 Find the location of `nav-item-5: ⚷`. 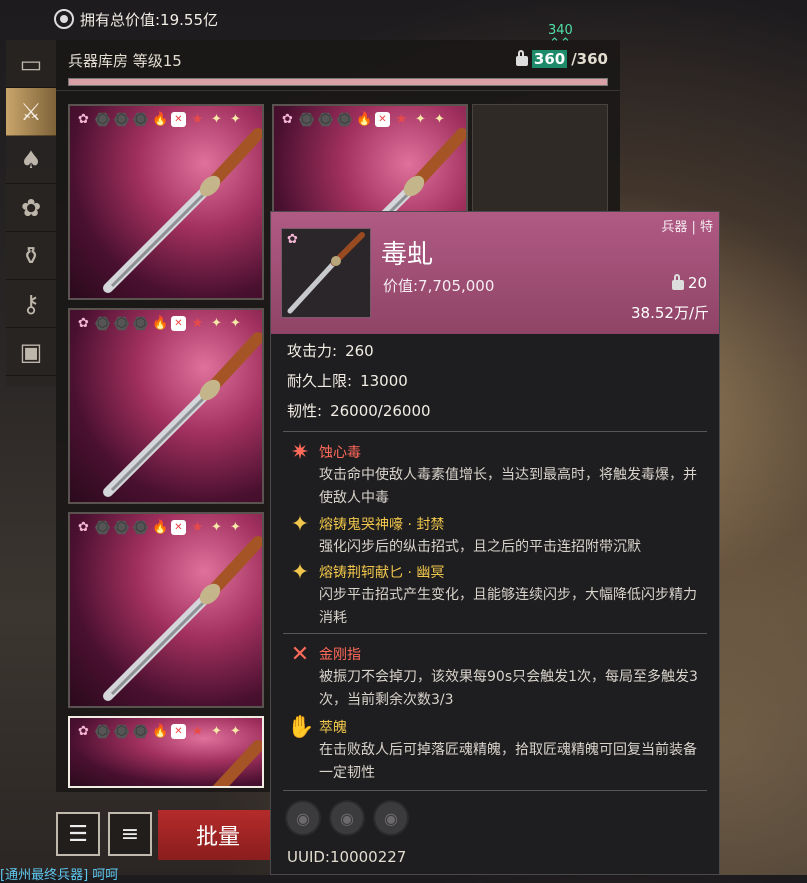

nav-item-5: ⚷ is located at coordinates (31, 304).